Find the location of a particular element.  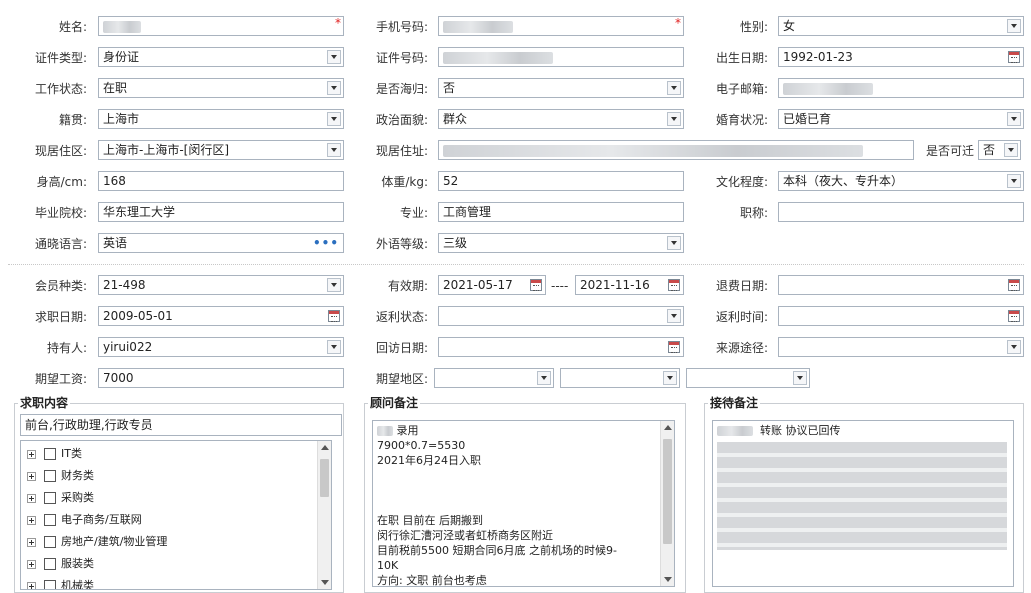

tree-item: 房地产/建筑/物业管理 is located at coordinates (97, 542).